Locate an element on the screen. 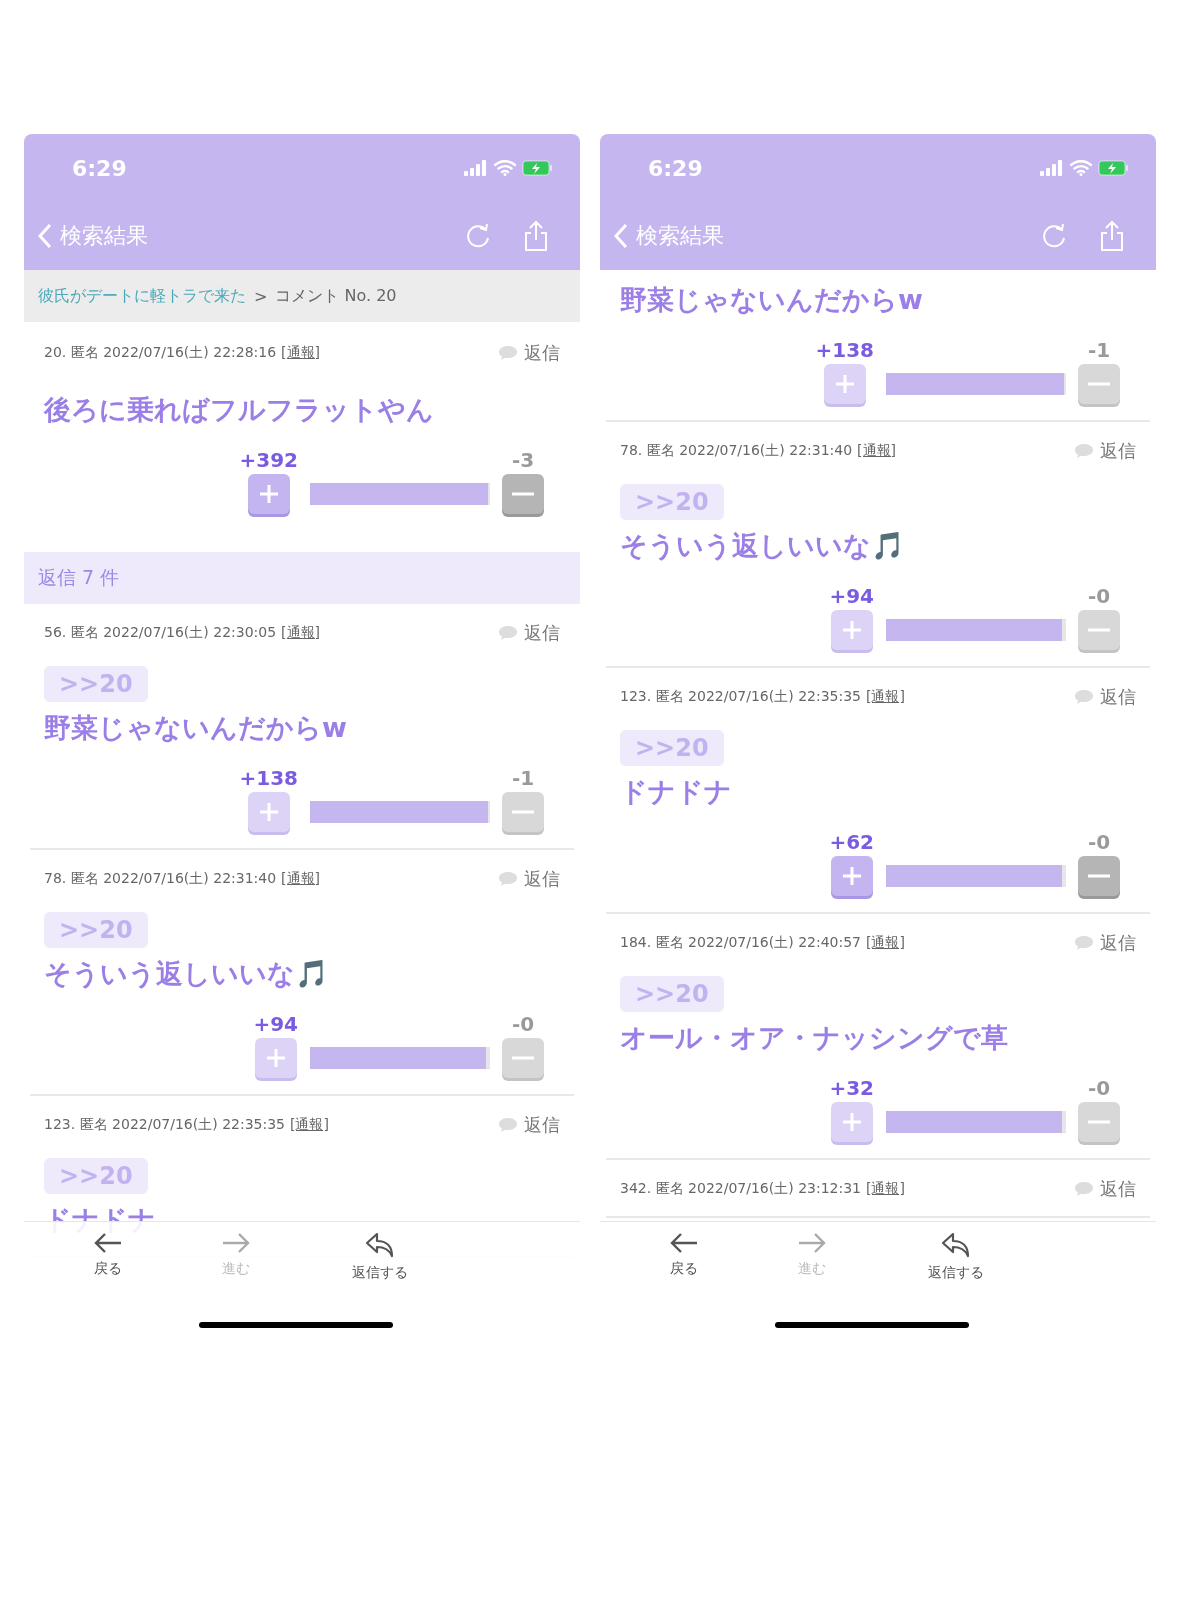  upvote-count: +62 is located at coordinates (851, 842).